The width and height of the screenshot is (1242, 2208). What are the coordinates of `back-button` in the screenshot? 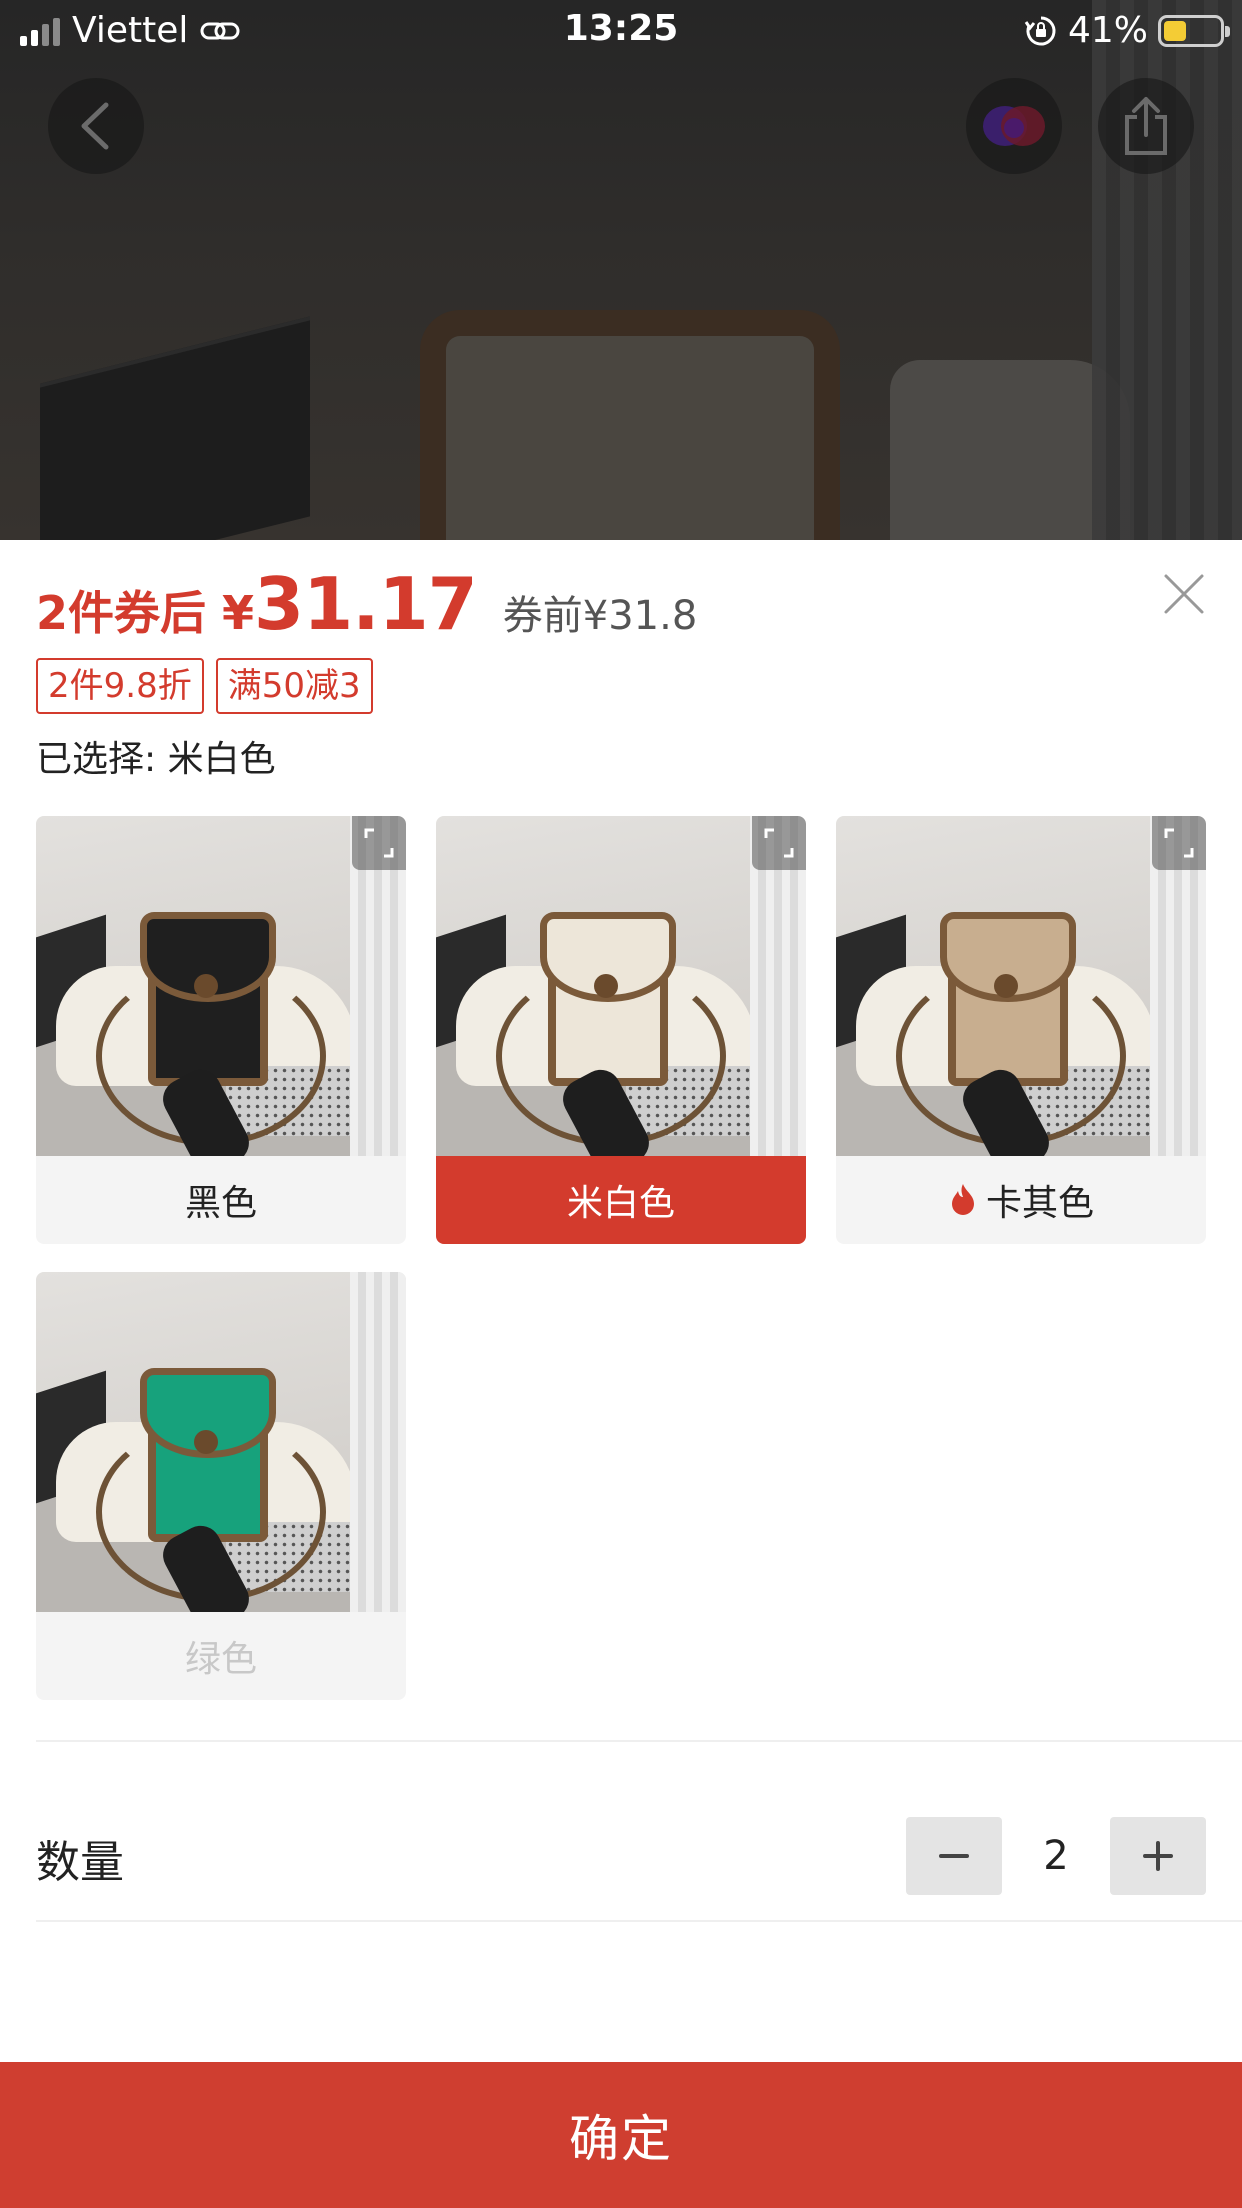 It's located at (96, 126).